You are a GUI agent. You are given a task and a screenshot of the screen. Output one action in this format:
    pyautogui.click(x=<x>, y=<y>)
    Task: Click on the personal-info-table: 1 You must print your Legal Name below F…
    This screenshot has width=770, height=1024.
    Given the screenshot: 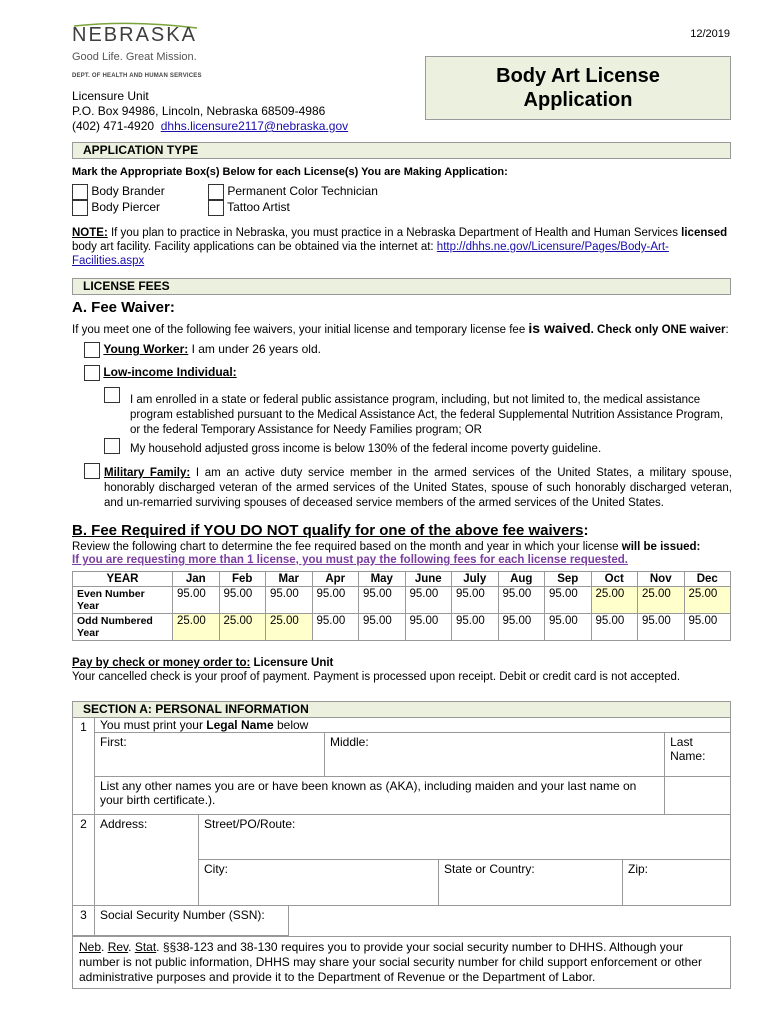 What is the action you would take?
    pyautogui.click(x=401, y=766)
    